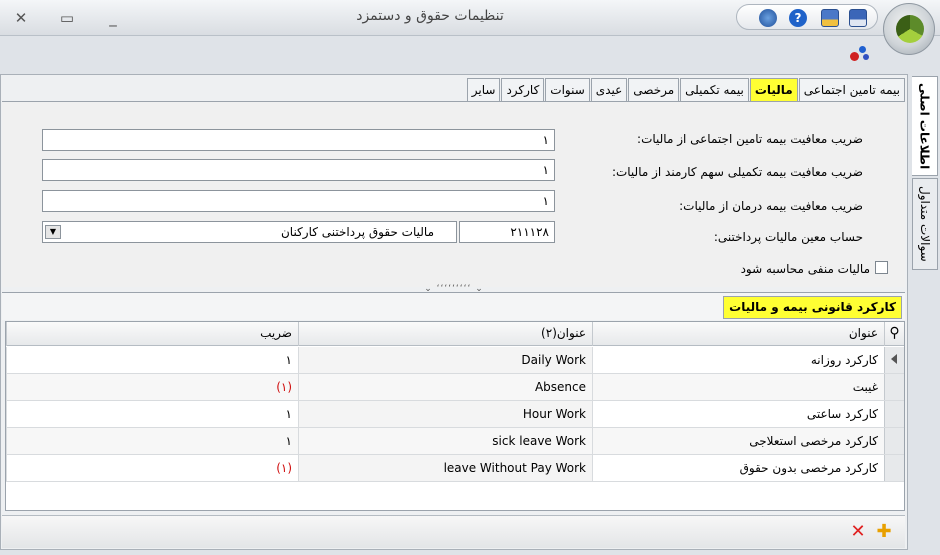 The height and width of the screenshot is (555, 940). Describe the element at coordinates (249, 232) in the screenshot. I see `account-name-combo: مالیات حقوق پرداختنی کارکنان ▼` at that location.